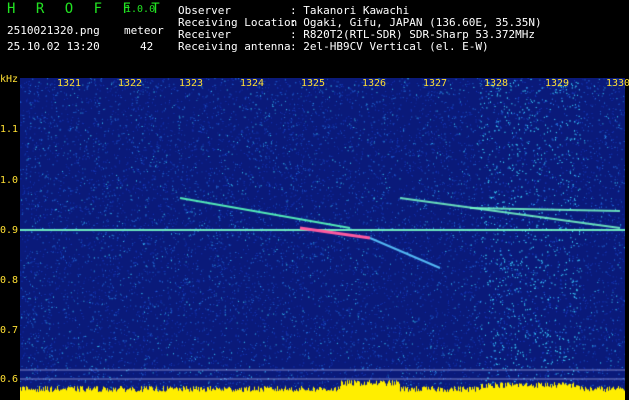  I want to click on file-name: 2510021320.png, so click(53, 30).